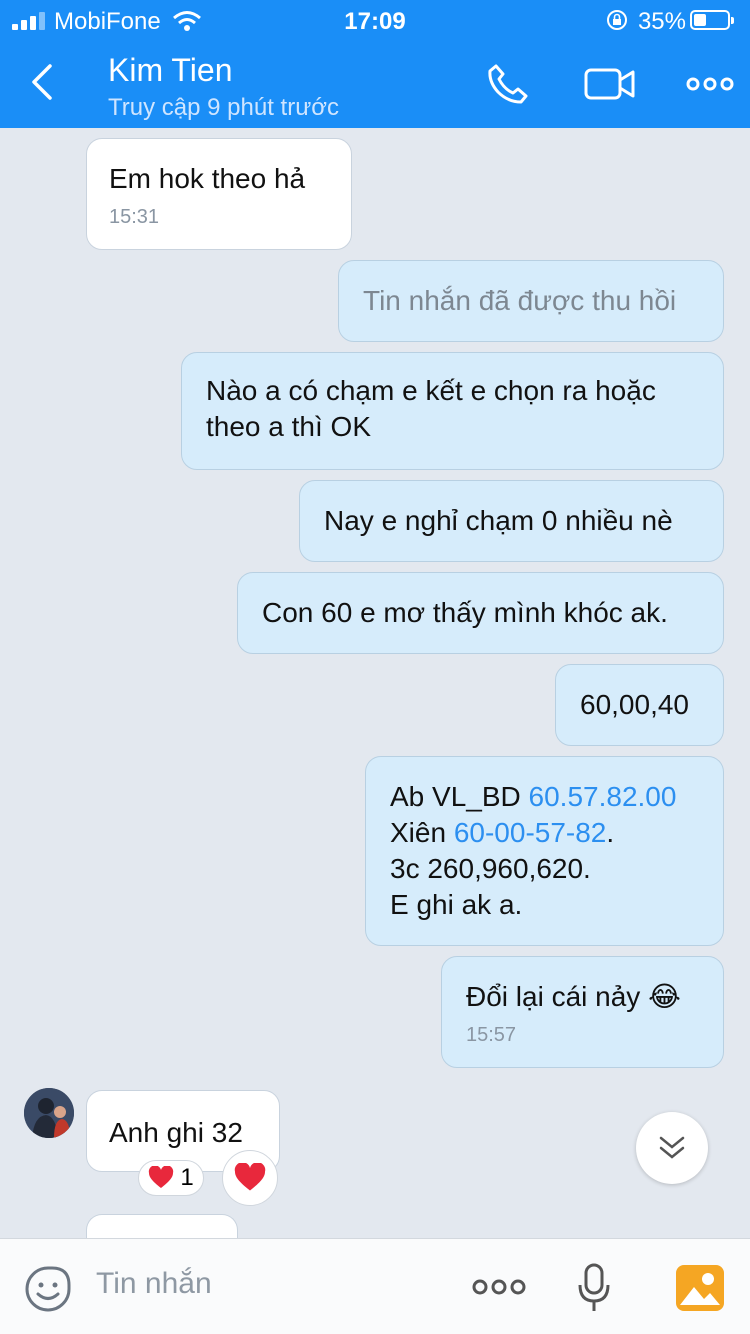 The height and width of the screenshot is (1334, 750). I want to click on react-button, so click(250, 1178).